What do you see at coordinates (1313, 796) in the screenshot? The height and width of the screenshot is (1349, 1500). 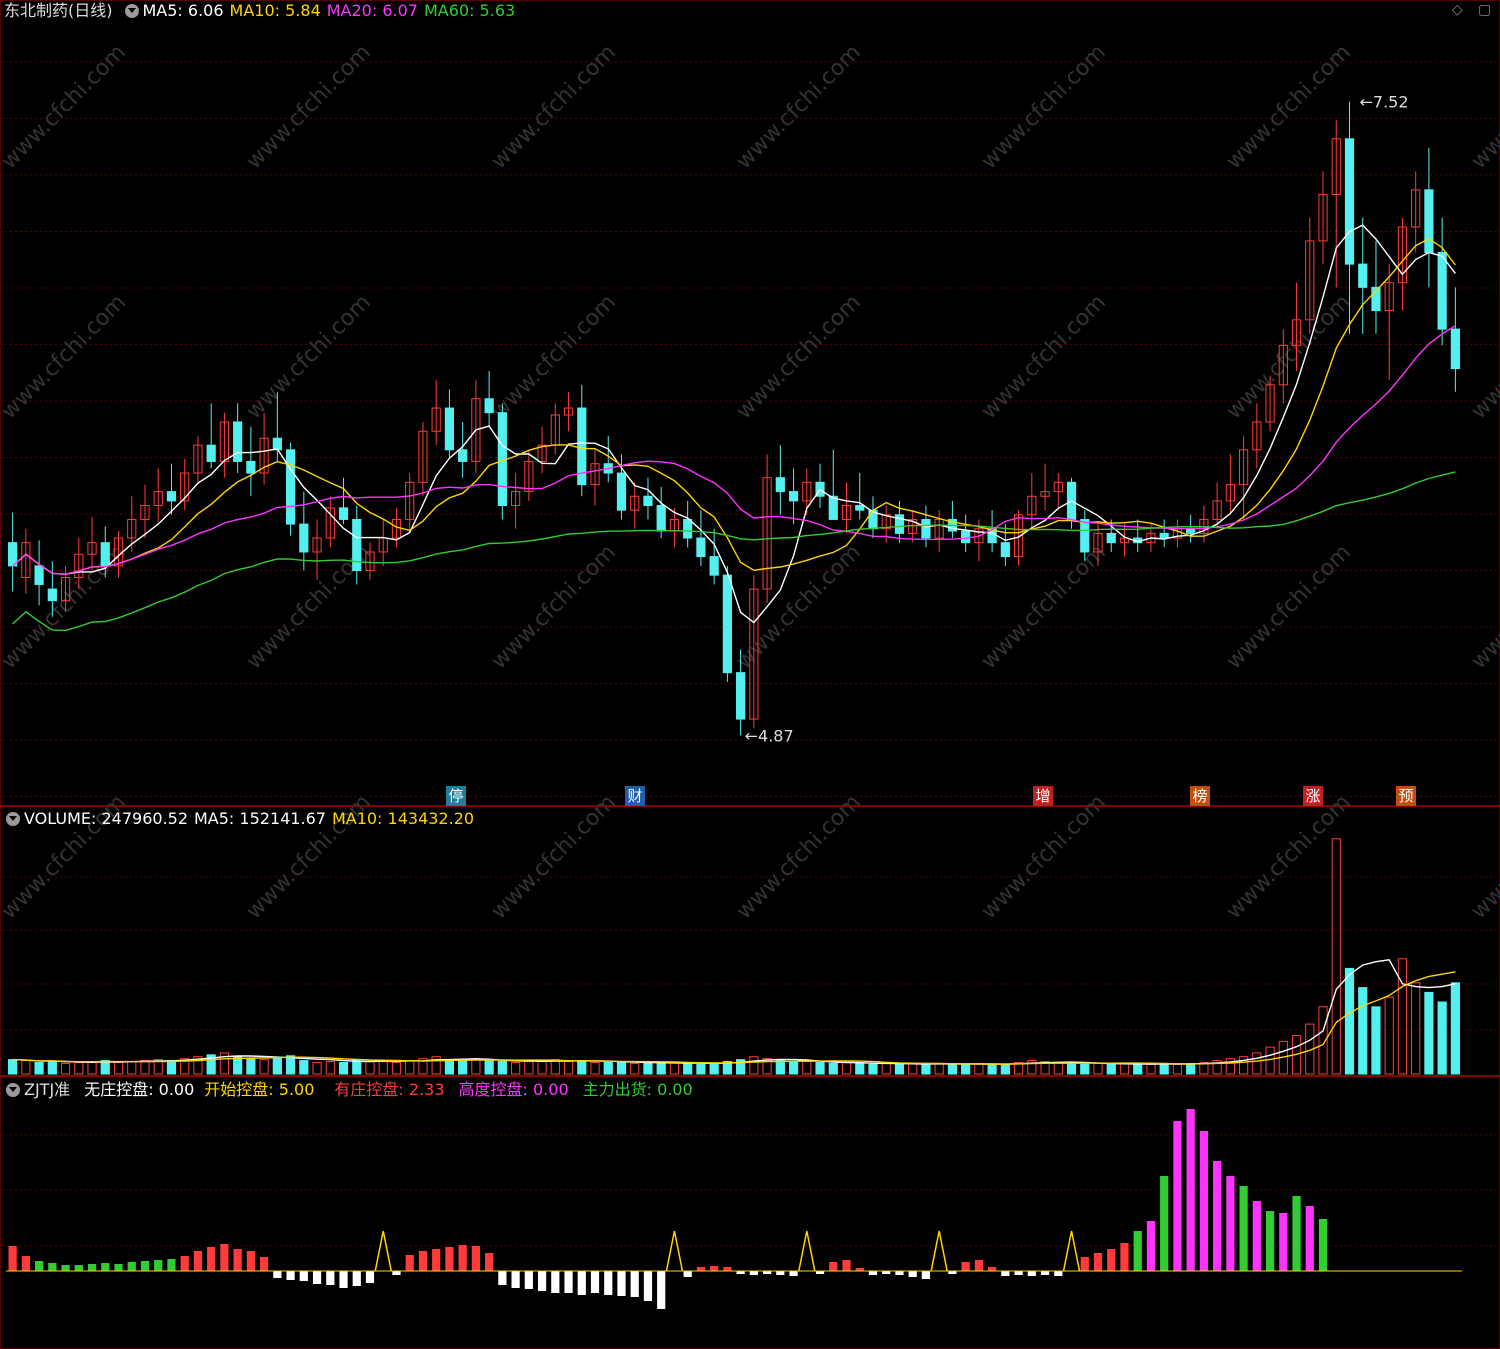 I see `marker-limit-up: 涨` at bounding box center [1313, 796].